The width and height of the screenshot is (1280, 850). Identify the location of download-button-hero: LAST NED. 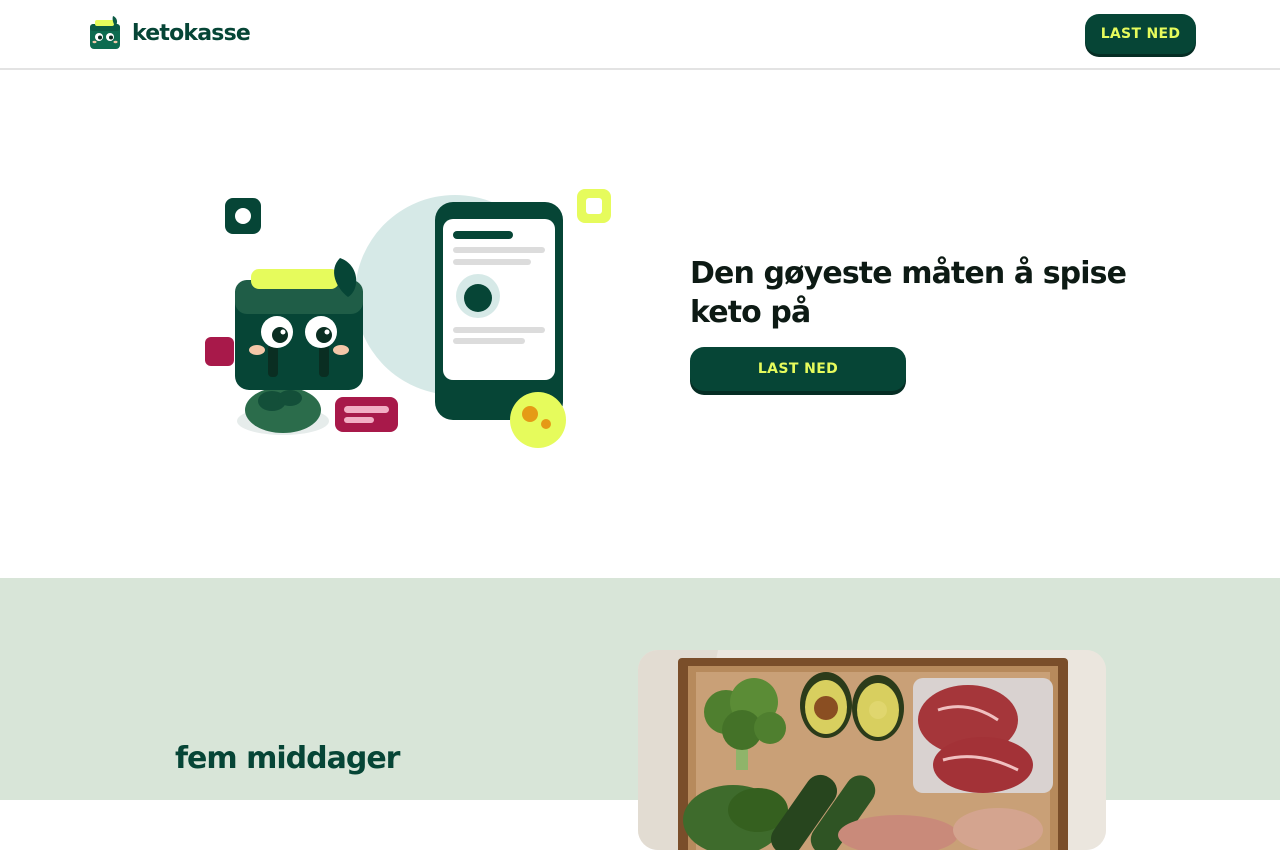
(798, 369).